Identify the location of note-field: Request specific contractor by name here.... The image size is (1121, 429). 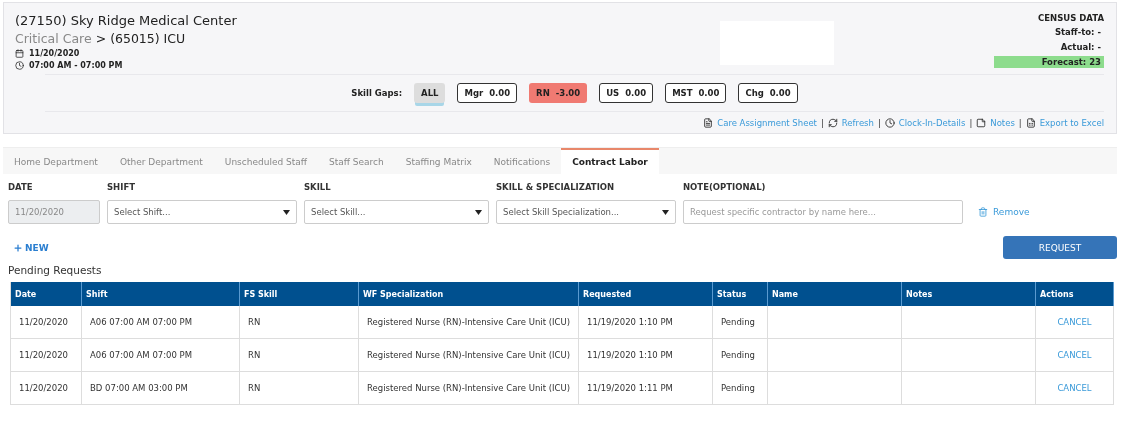
(823, 212).